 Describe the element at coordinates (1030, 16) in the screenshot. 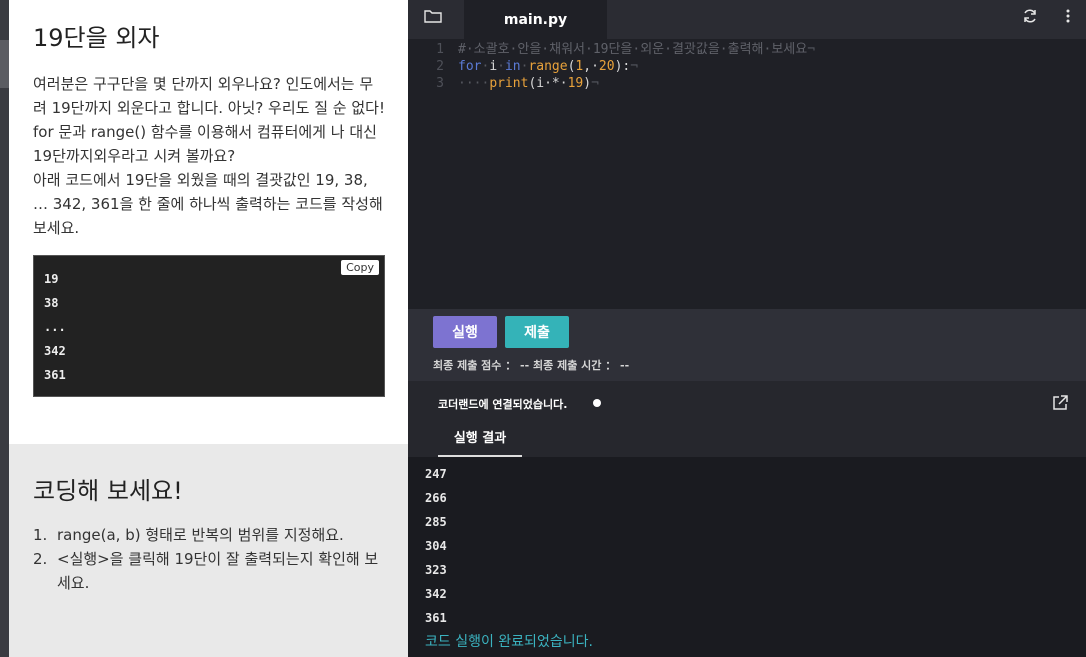

I see `refresh-icon` at that location.